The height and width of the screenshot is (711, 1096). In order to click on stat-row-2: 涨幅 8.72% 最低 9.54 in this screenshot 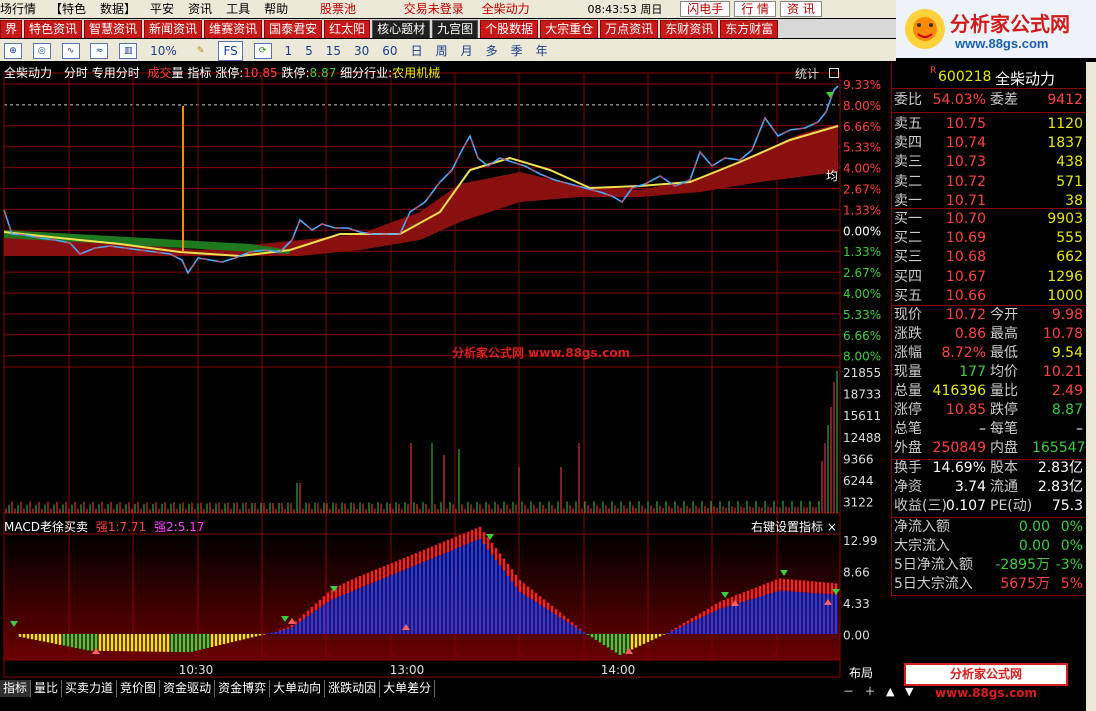, I will do `click(989, 353)`.